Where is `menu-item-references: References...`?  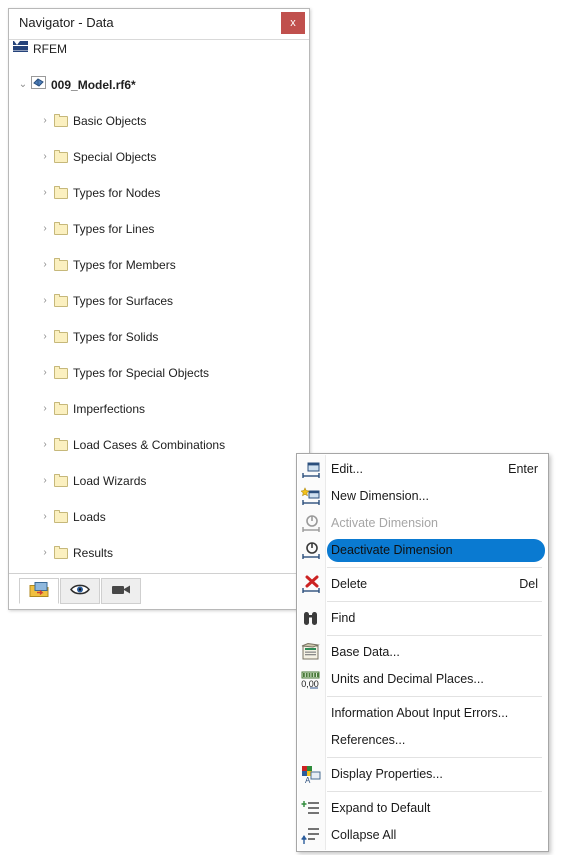
menu-item-references: References... is located at coordinates (422, 740).